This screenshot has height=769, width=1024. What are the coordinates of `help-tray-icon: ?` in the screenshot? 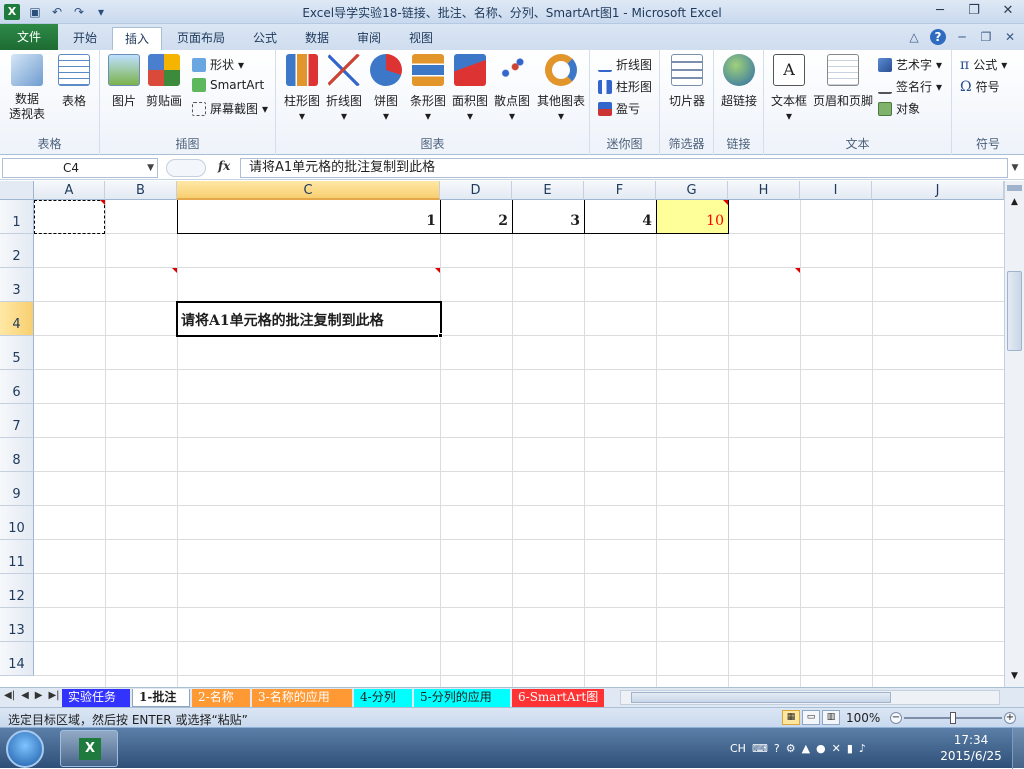 It's located at (777, 748).